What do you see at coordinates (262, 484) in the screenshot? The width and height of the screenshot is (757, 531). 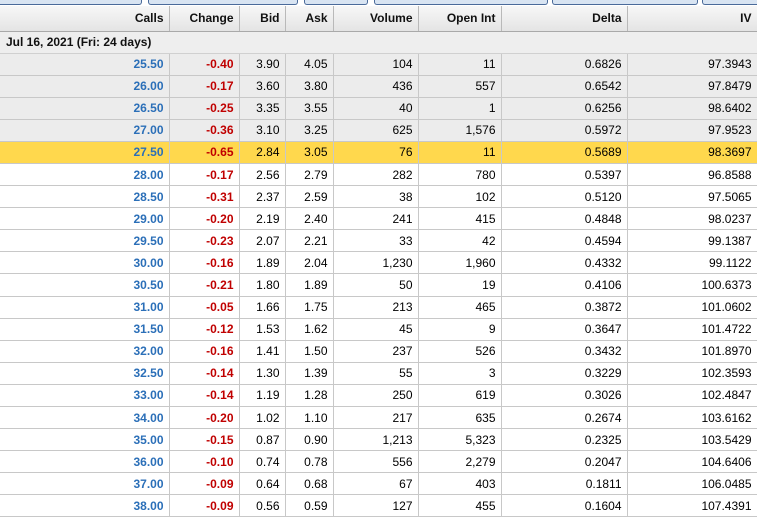 I see `bid-cell: 0.64` at bounding box center [262, 484].